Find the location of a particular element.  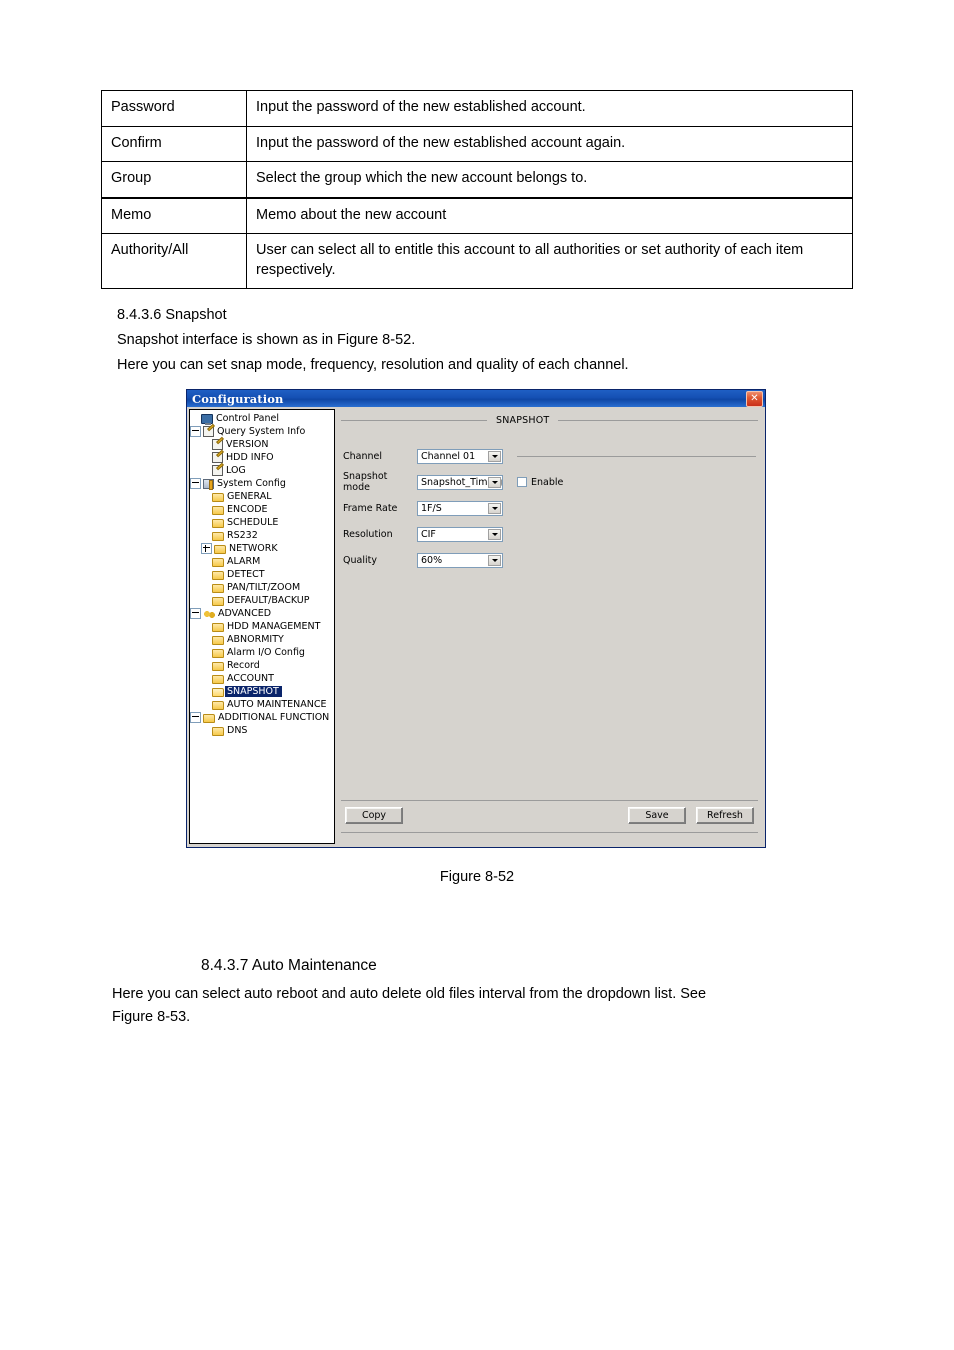

tree-item-general: GENERAL is located at coordinates (262, 496).